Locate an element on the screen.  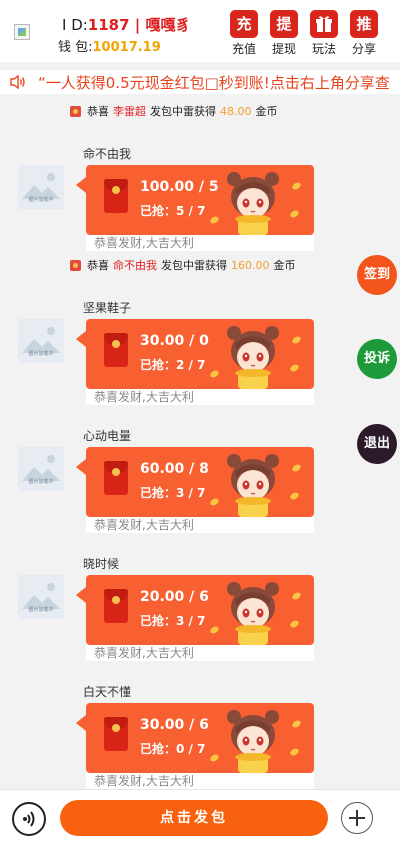
sender-name: 白天不懂 is located at coordinates (107, 692).